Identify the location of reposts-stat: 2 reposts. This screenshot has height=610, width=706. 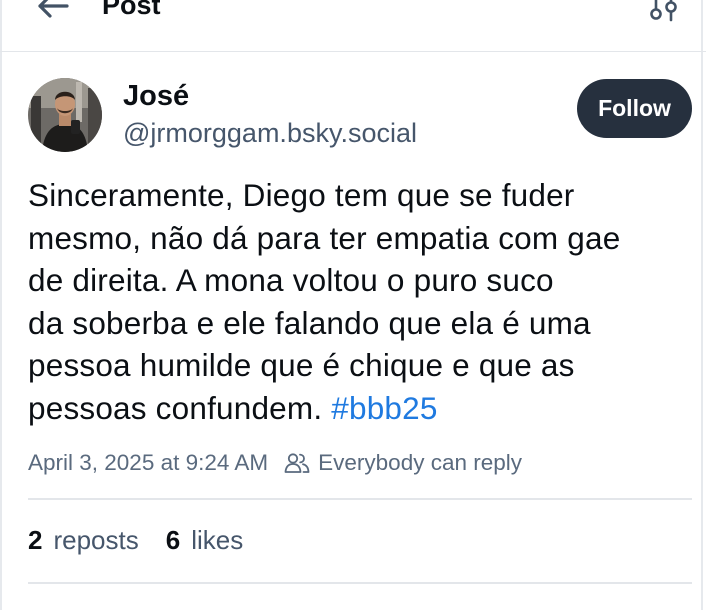
(83, 540).